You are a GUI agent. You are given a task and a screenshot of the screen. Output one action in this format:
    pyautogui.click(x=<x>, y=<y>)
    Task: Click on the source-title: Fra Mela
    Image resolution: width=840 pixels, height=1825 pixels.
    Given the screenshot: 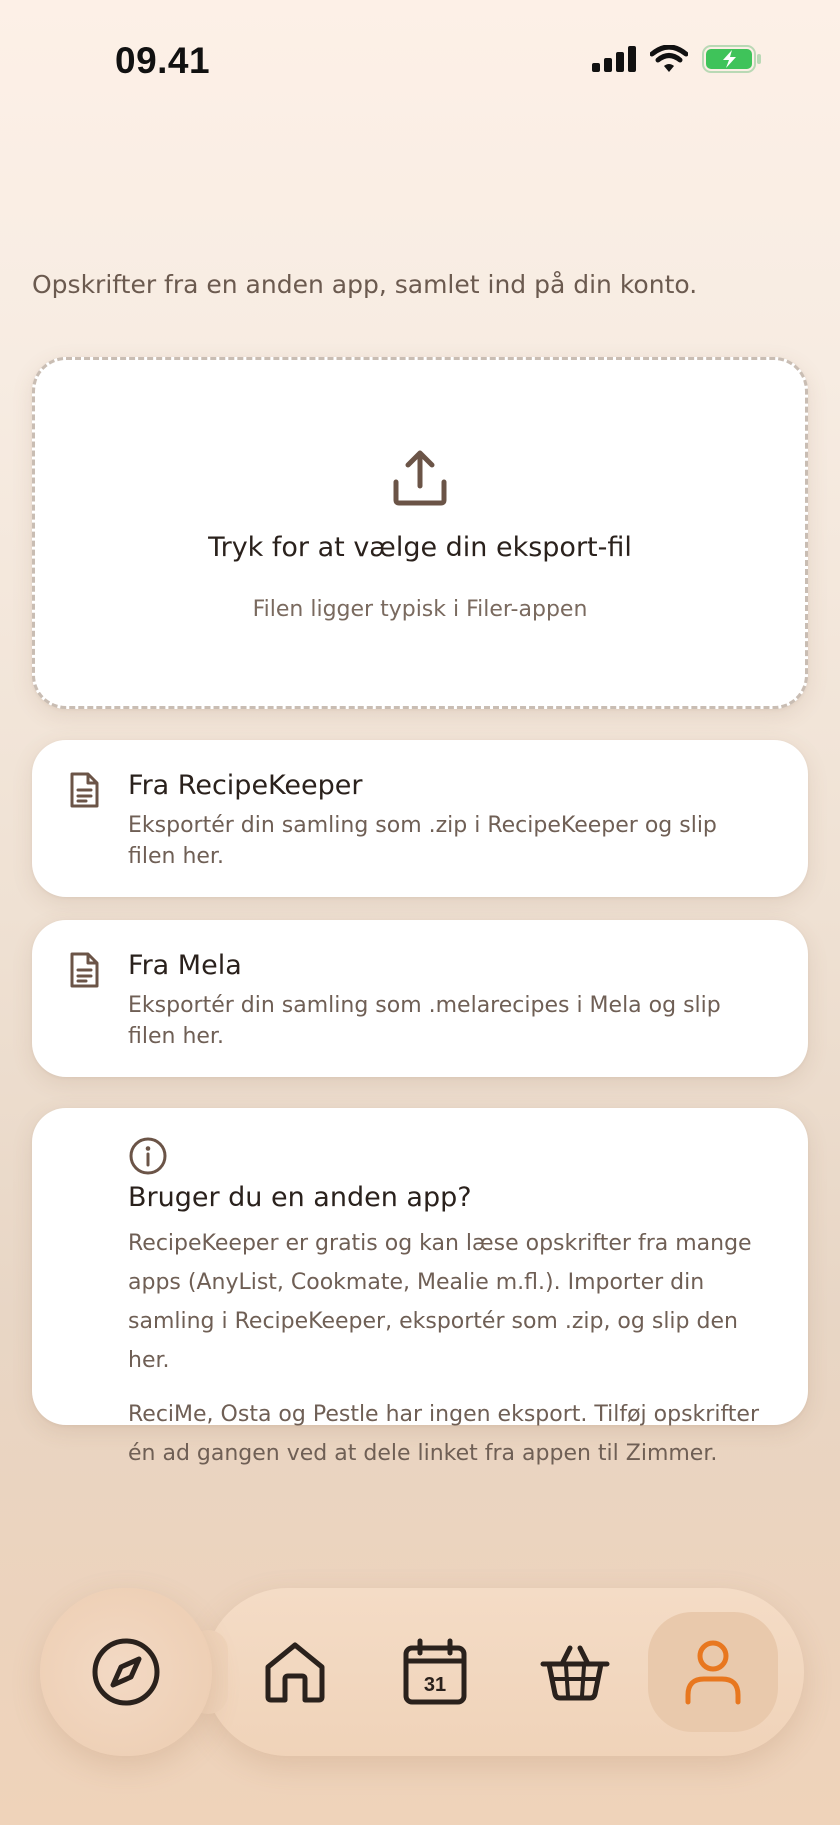 What is the action you would take?
    pyautogui.click(x=185, y=965)
    